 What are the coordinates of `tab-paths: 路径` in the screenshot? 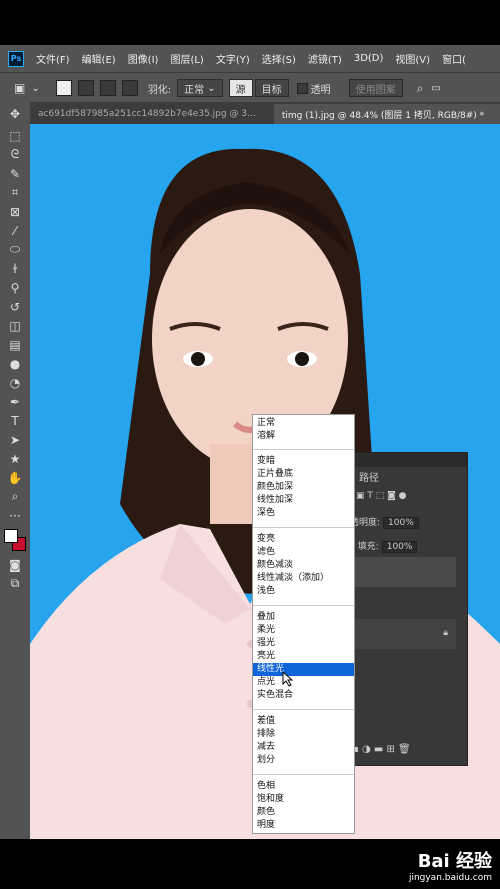 It's located at (369, 476).